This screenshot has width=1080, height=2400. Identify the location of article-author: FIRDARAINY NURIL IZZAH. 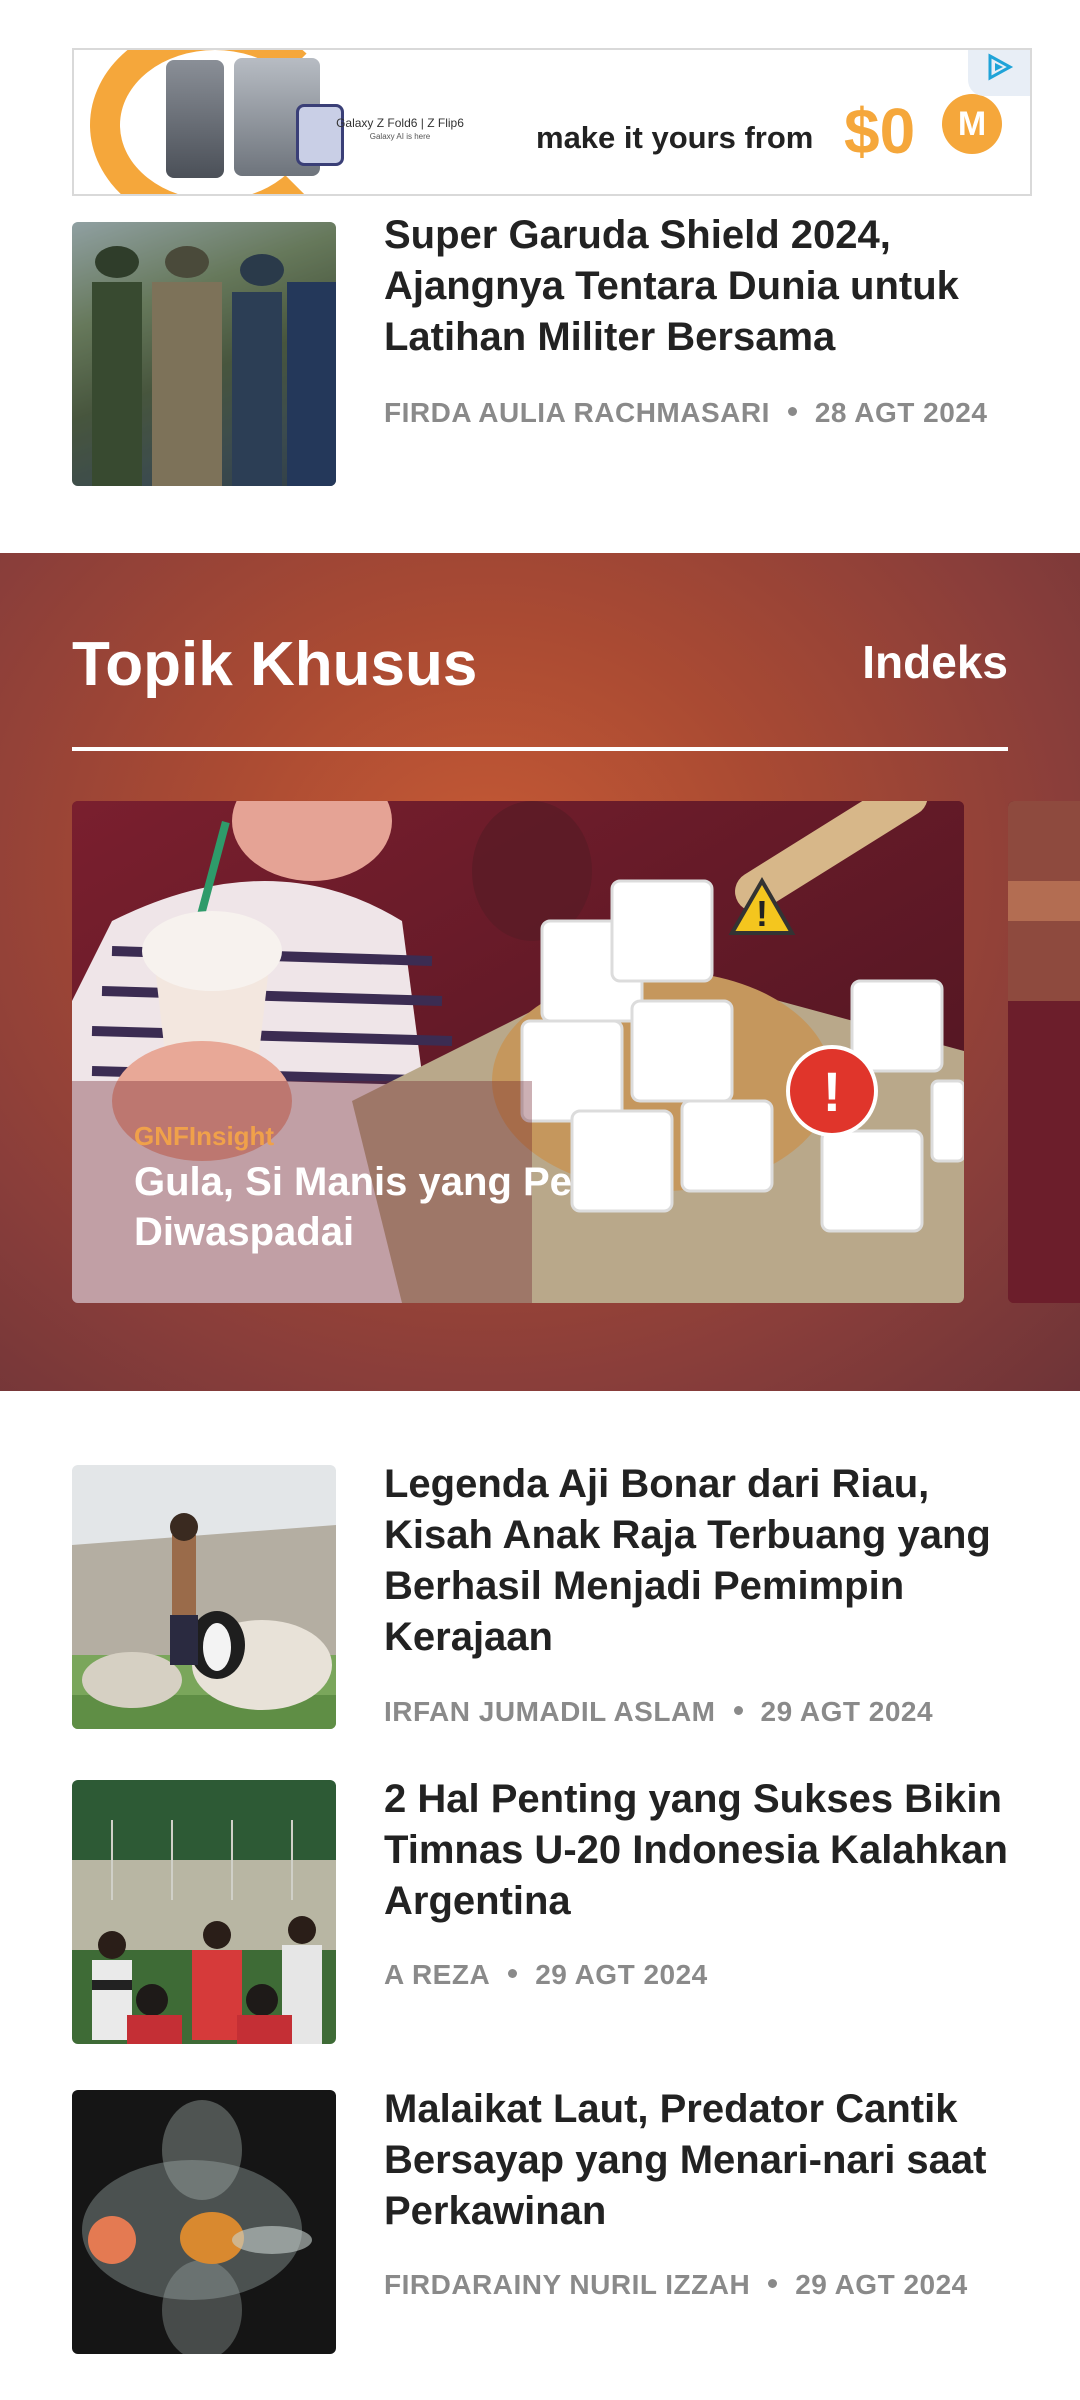
(567, 2284).